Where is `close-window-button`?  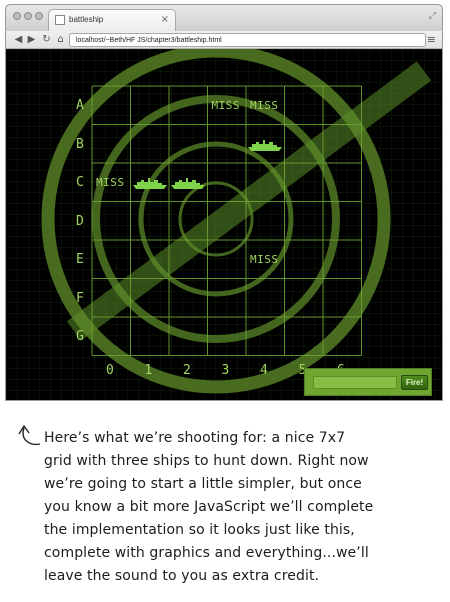 close-window-button is located at coordinates (17, 16).